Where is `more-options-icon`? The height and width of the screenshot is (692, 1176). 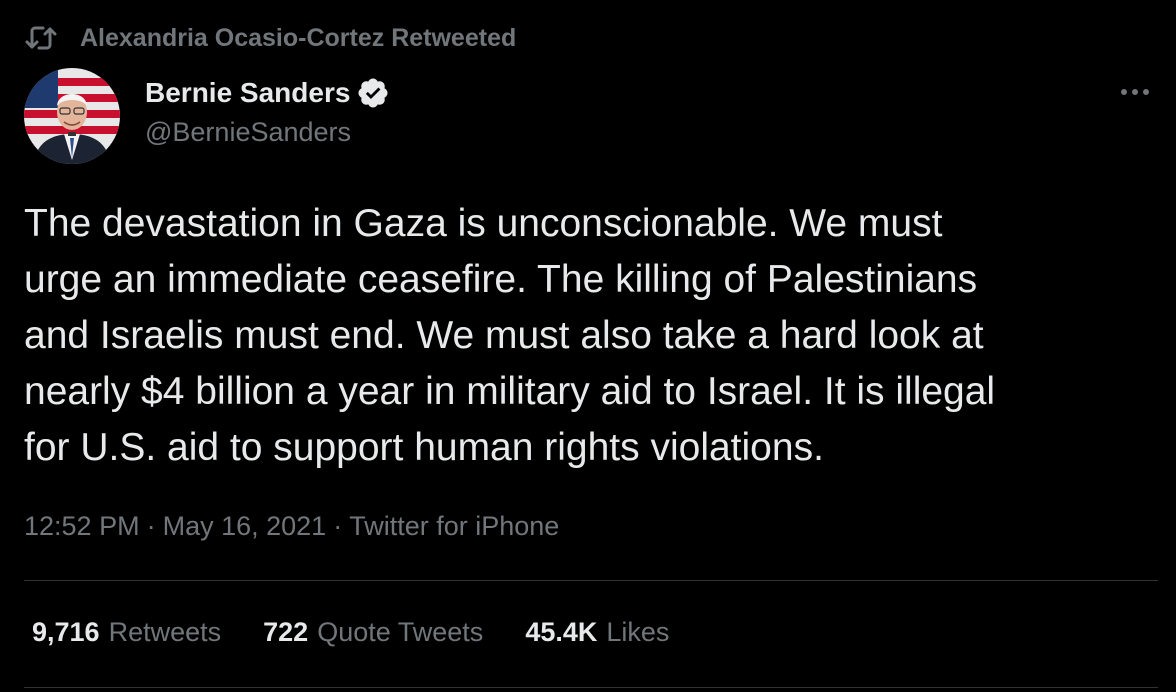
more-options-icon is located at coordinates (1135, 92).